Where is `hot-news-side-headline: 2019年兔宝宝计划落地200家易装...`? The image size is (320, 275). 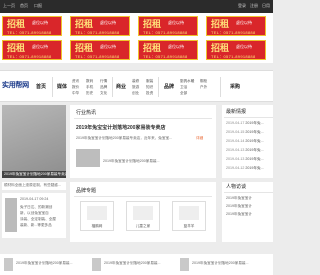 hot-news-side-headline: 2019年兔宝宝计划落地200家易装... is located at coordinates (153, 161).